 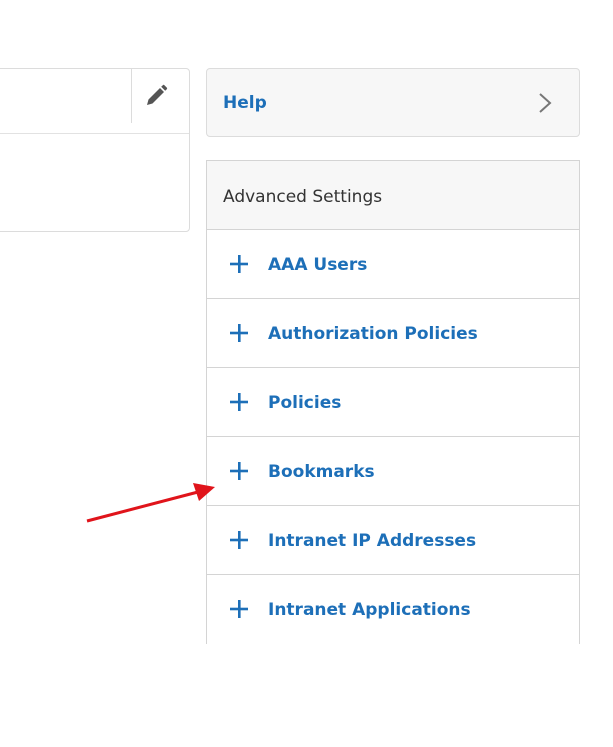 I want to click on intranet-ip-addresses-label: Intranet IP Addresses, so click(x=372, y=541).